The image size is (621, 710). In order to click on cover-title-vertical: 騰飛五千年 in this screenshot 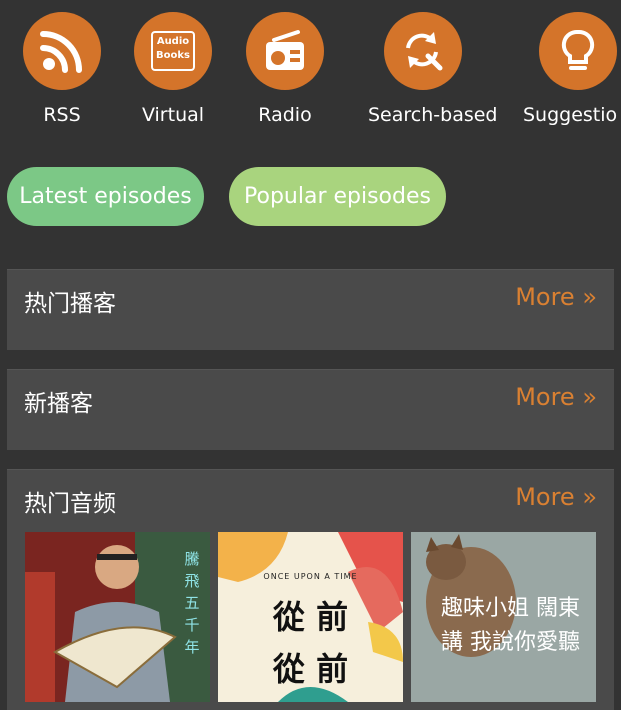, I will do `click(192, 603)`.